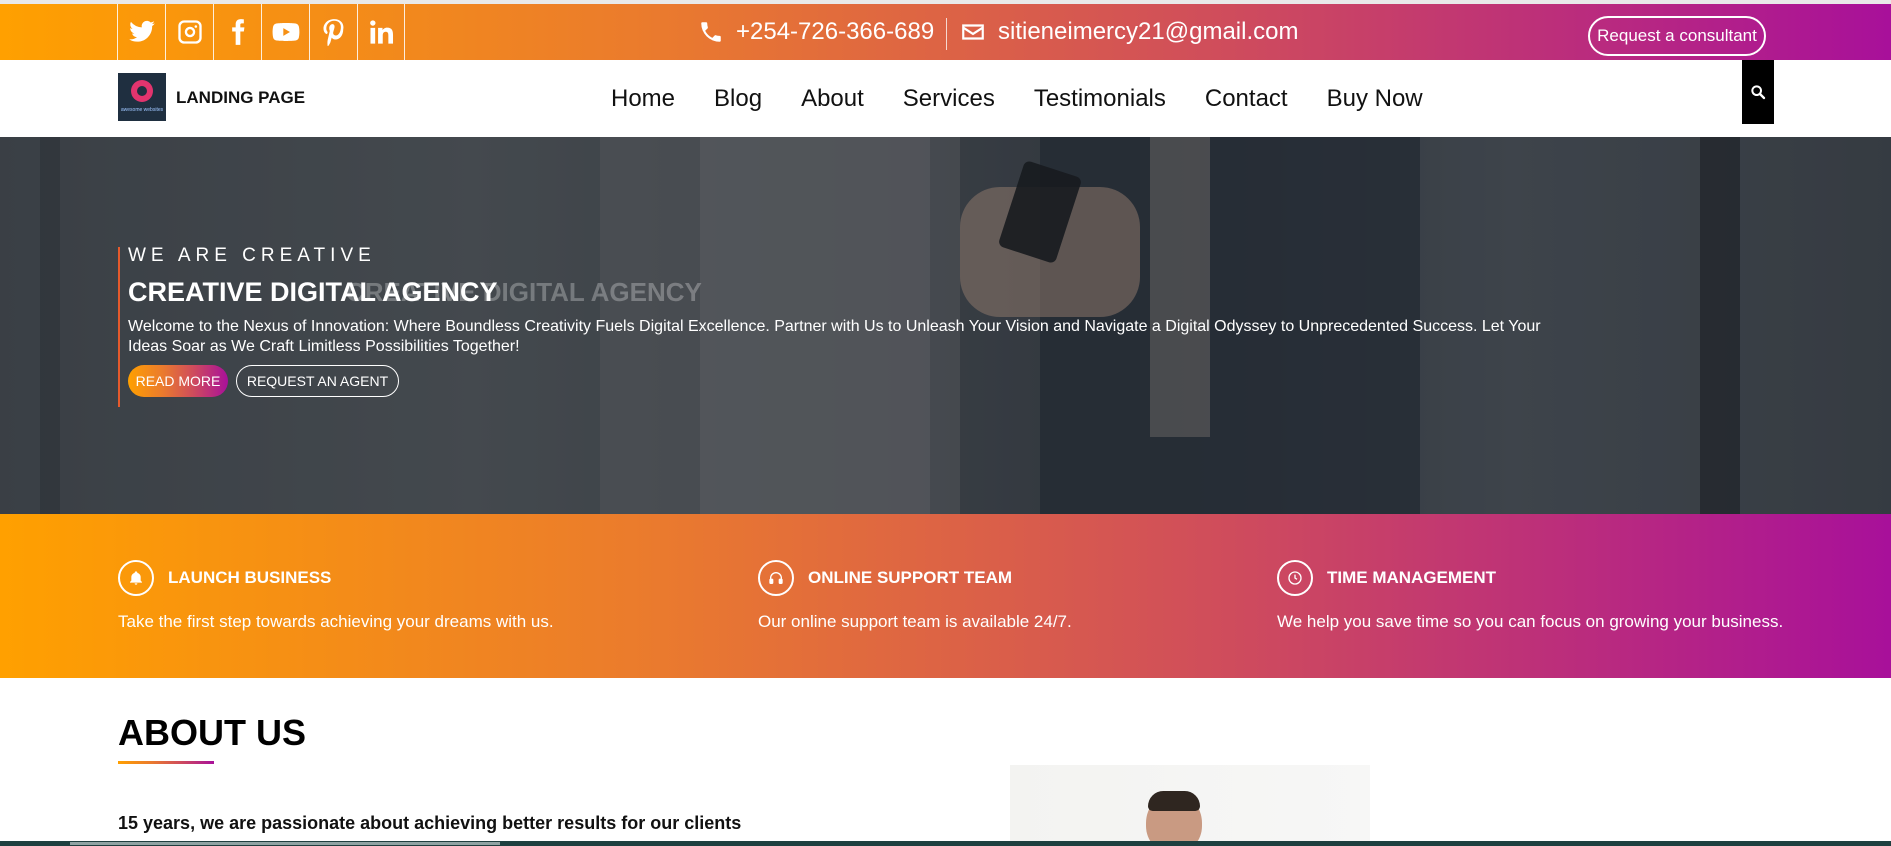  I want to click on headphones-icon, so click(776, 578).